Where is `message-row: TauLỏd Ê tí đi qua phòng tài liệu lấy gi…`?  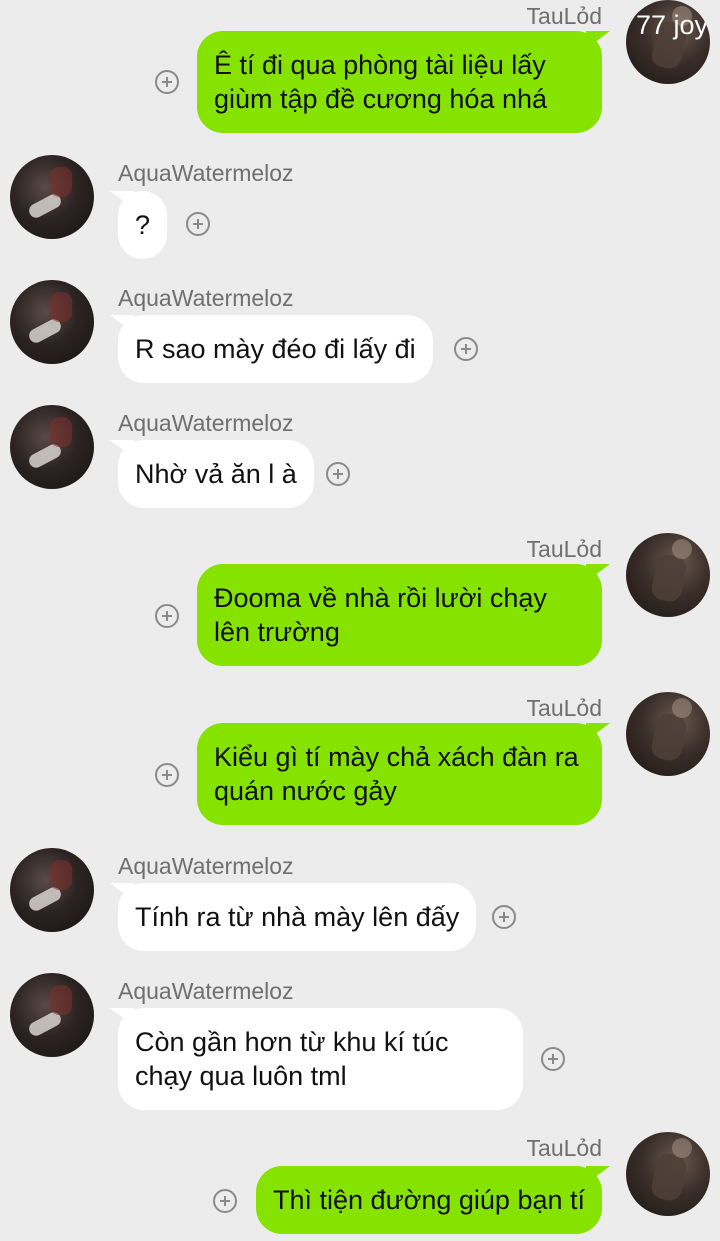
message-row: TauLỏd Ê tí đi qua phòng tài liệu lấy gi… is located at coordinates (360, 70).